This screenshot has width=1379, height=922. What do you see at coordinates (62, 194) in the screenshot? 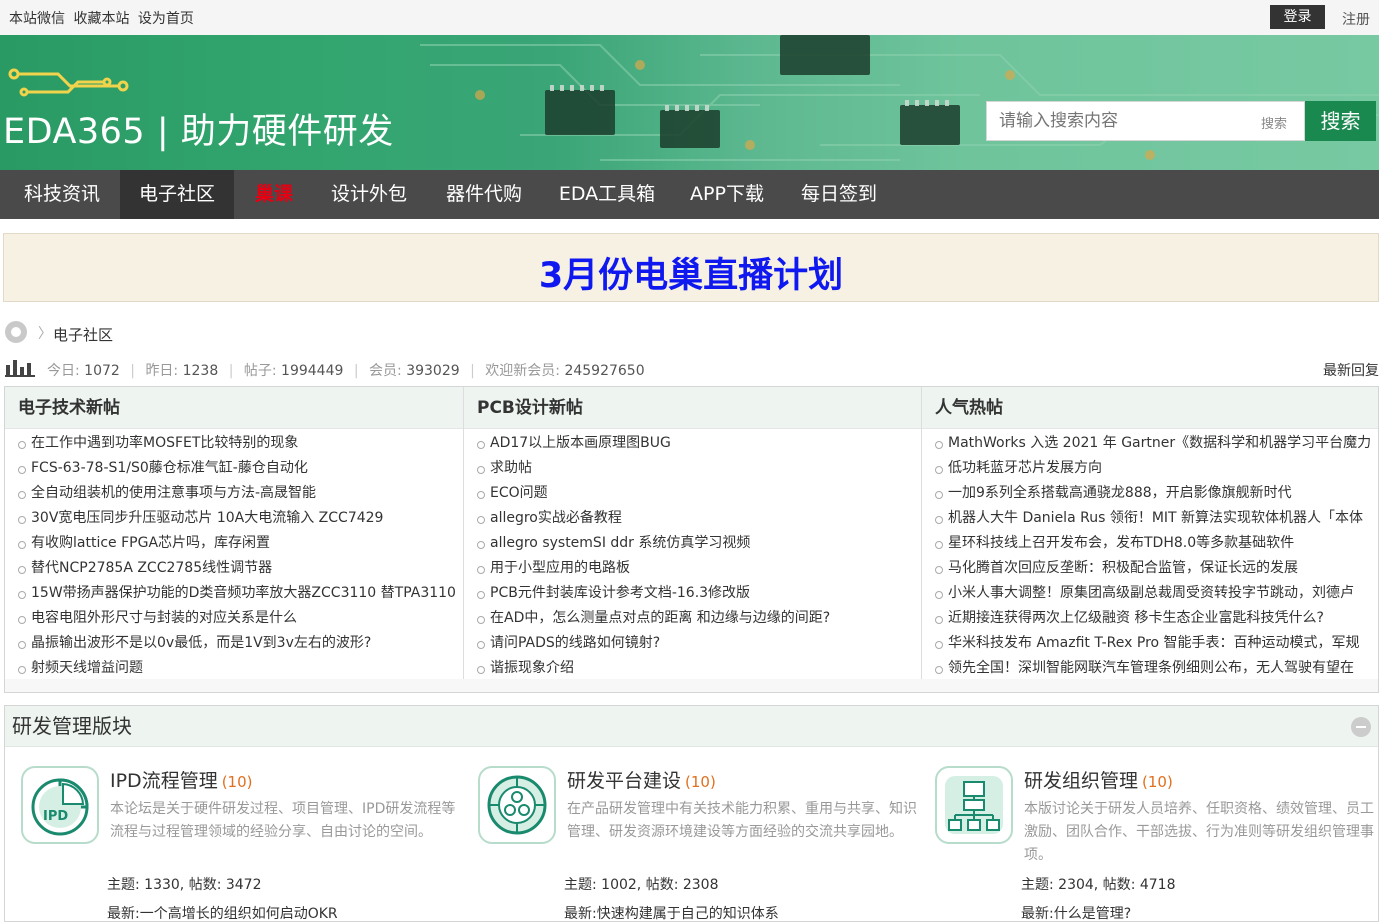
I see `nav-item-tech-news: 科技资讯` at bounding box center [62, 194].